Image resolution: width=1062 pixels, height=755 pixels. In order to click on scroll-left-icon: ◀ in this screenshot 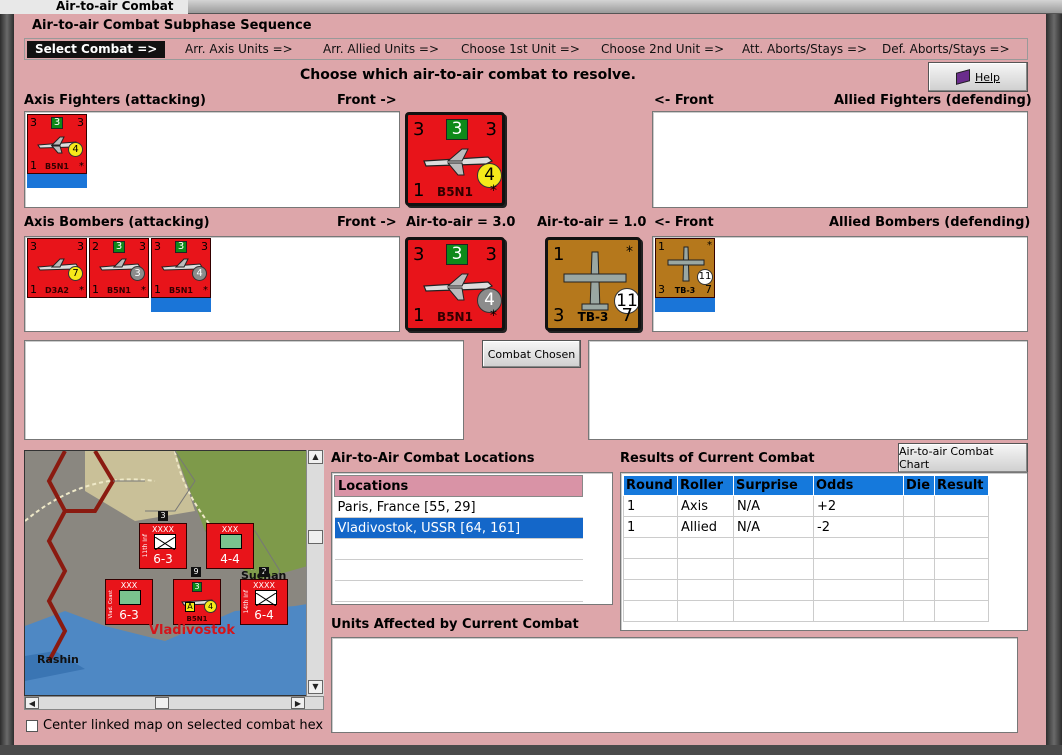, I will do `click(32, 703)`.